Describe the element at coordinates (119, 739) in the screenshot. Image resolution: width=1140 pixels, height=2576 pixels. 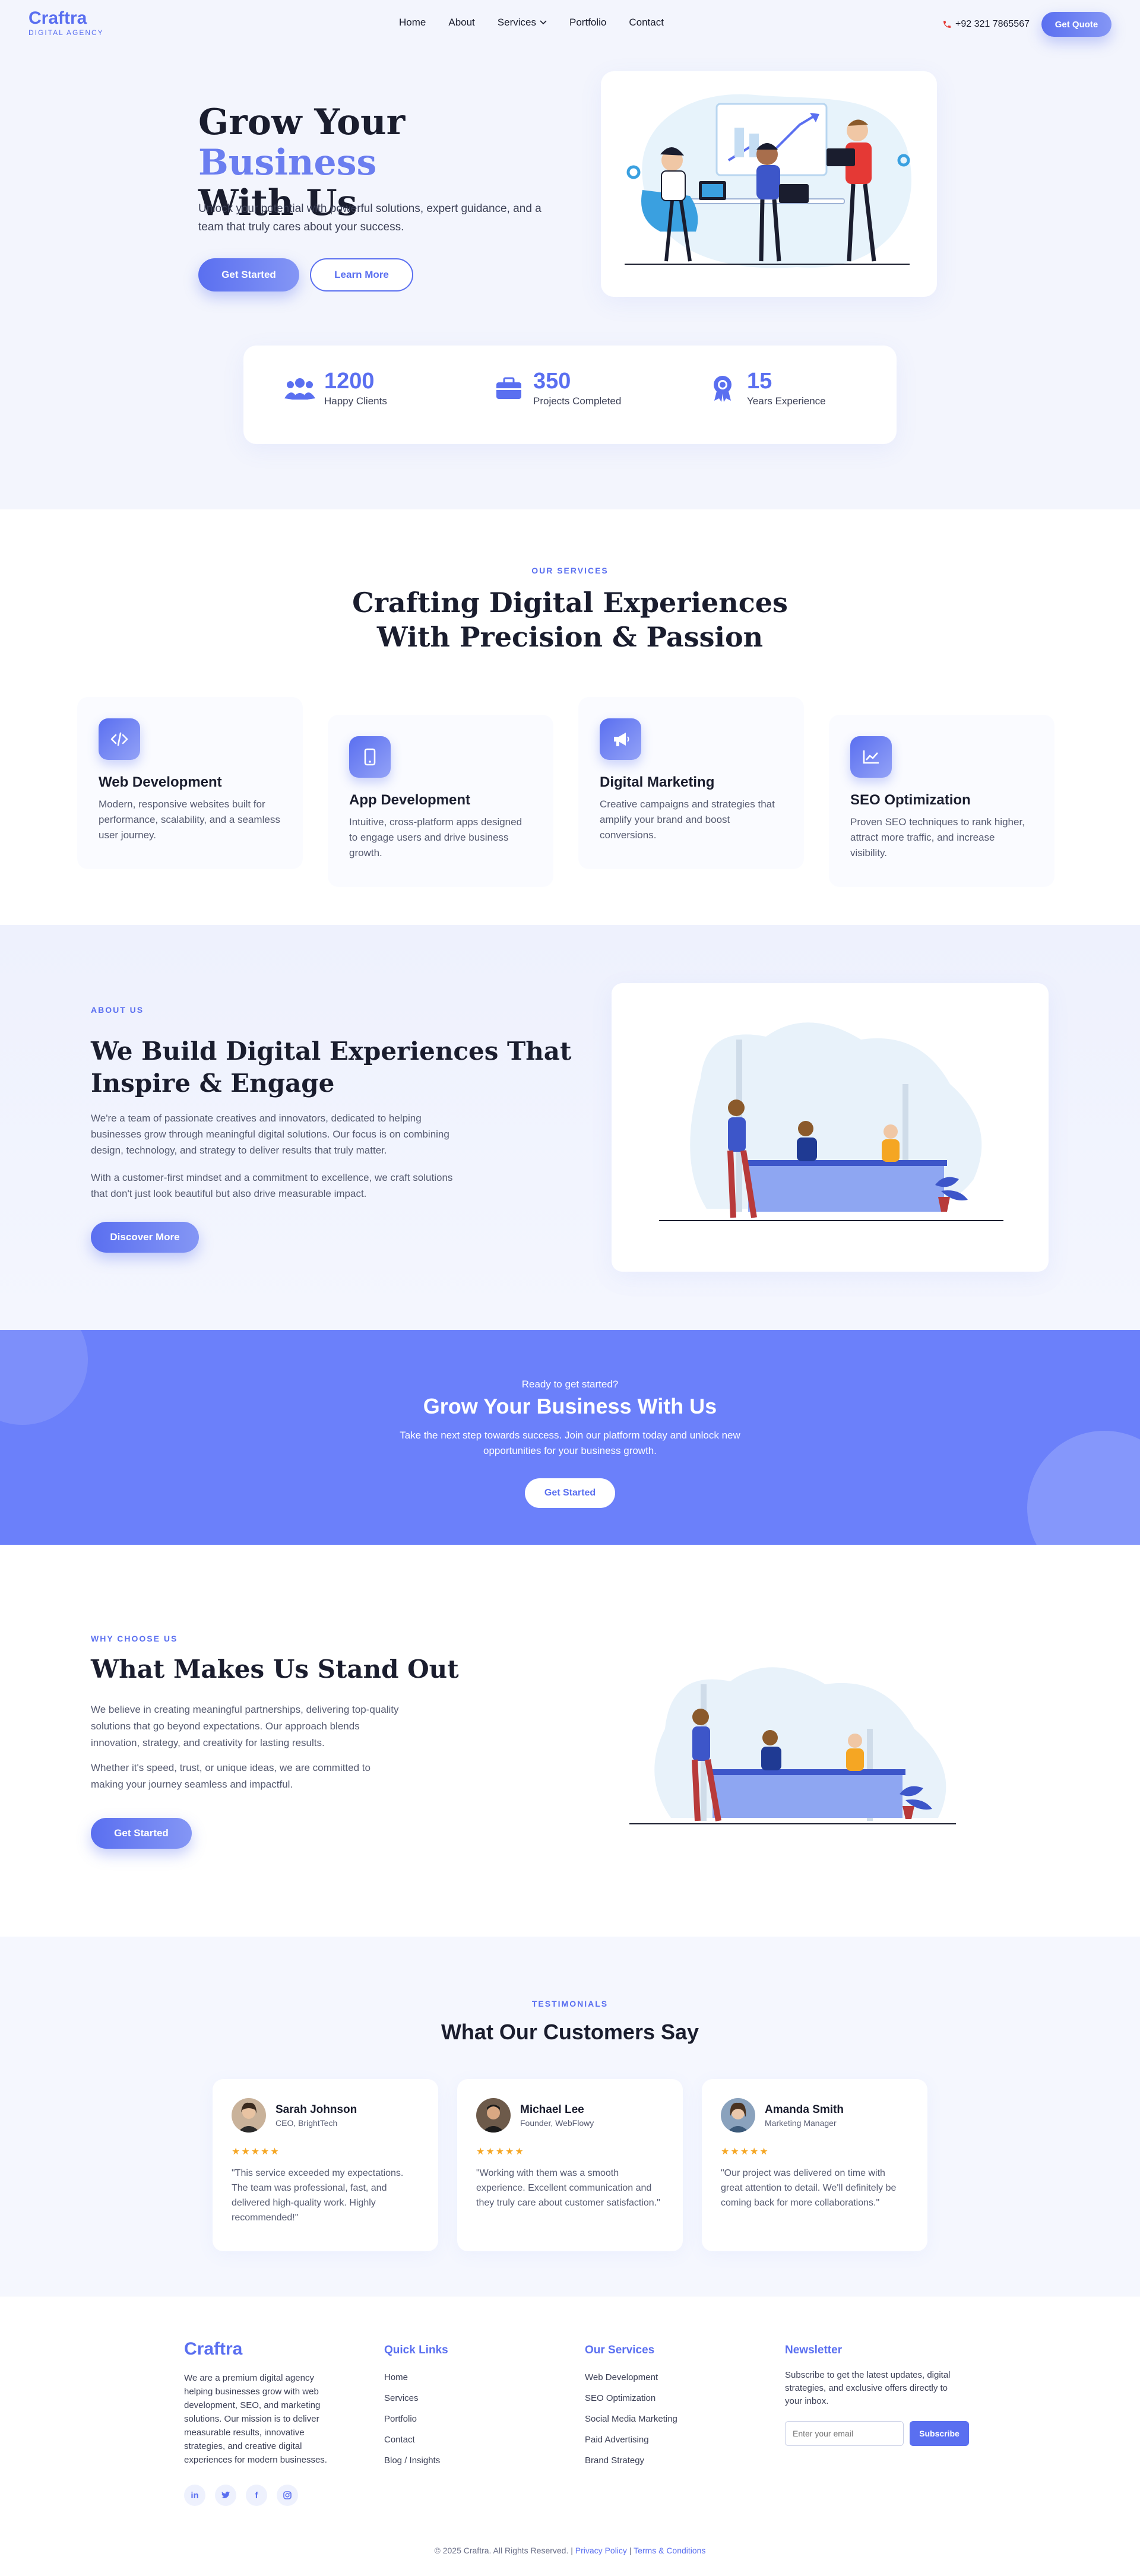
I see `code-icon` at that location.